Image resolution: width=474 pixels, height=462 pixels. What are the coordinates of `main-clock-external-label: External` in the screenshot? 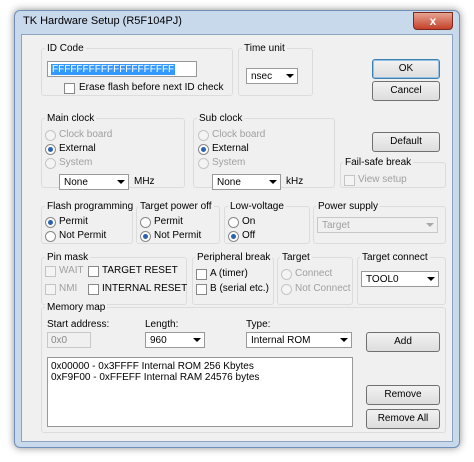 It's located at (77, 148).